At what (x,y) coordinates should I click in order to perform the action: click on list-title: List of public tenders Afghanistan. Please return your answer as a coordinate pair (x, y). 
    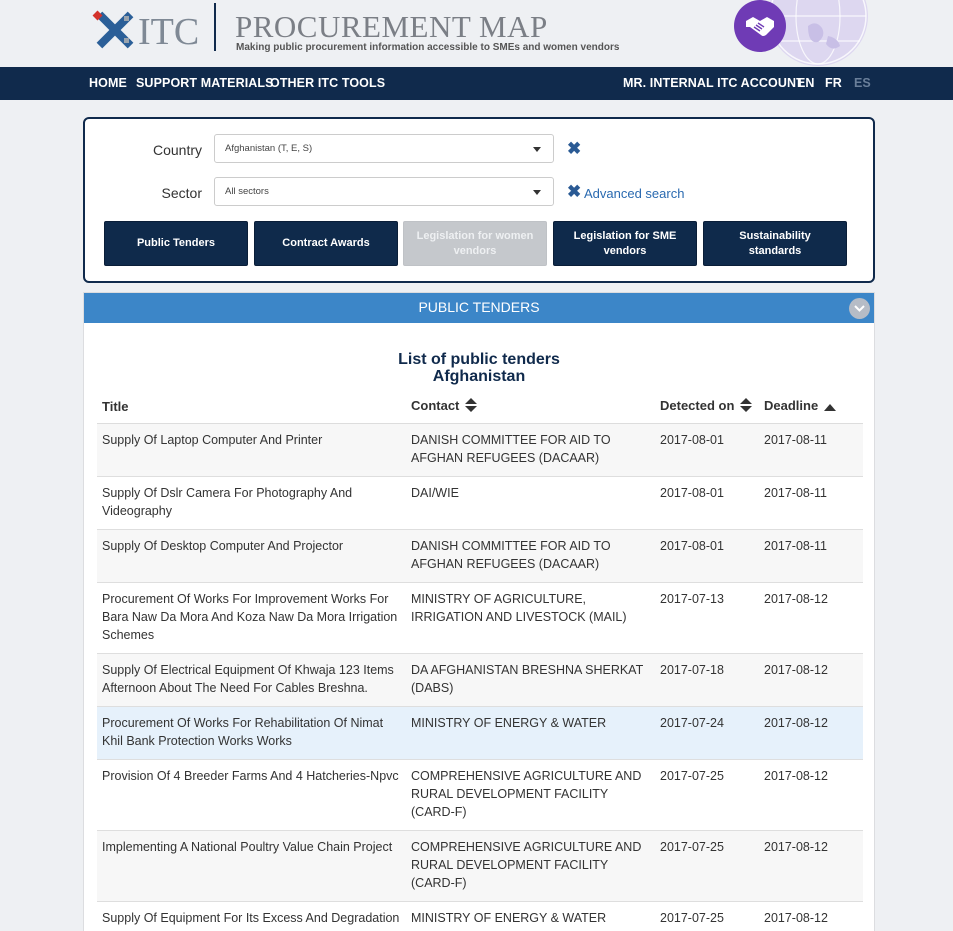
    Looking at the image, I should click on (479, 368).